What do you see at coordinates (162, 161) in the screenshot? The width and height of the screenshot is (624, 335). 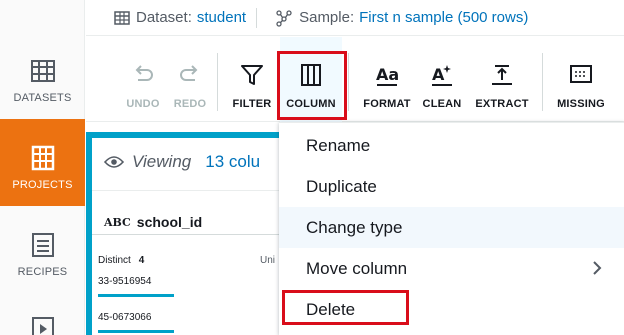 I see `viewing-label: Viewing` at bounding box center [162, 161].